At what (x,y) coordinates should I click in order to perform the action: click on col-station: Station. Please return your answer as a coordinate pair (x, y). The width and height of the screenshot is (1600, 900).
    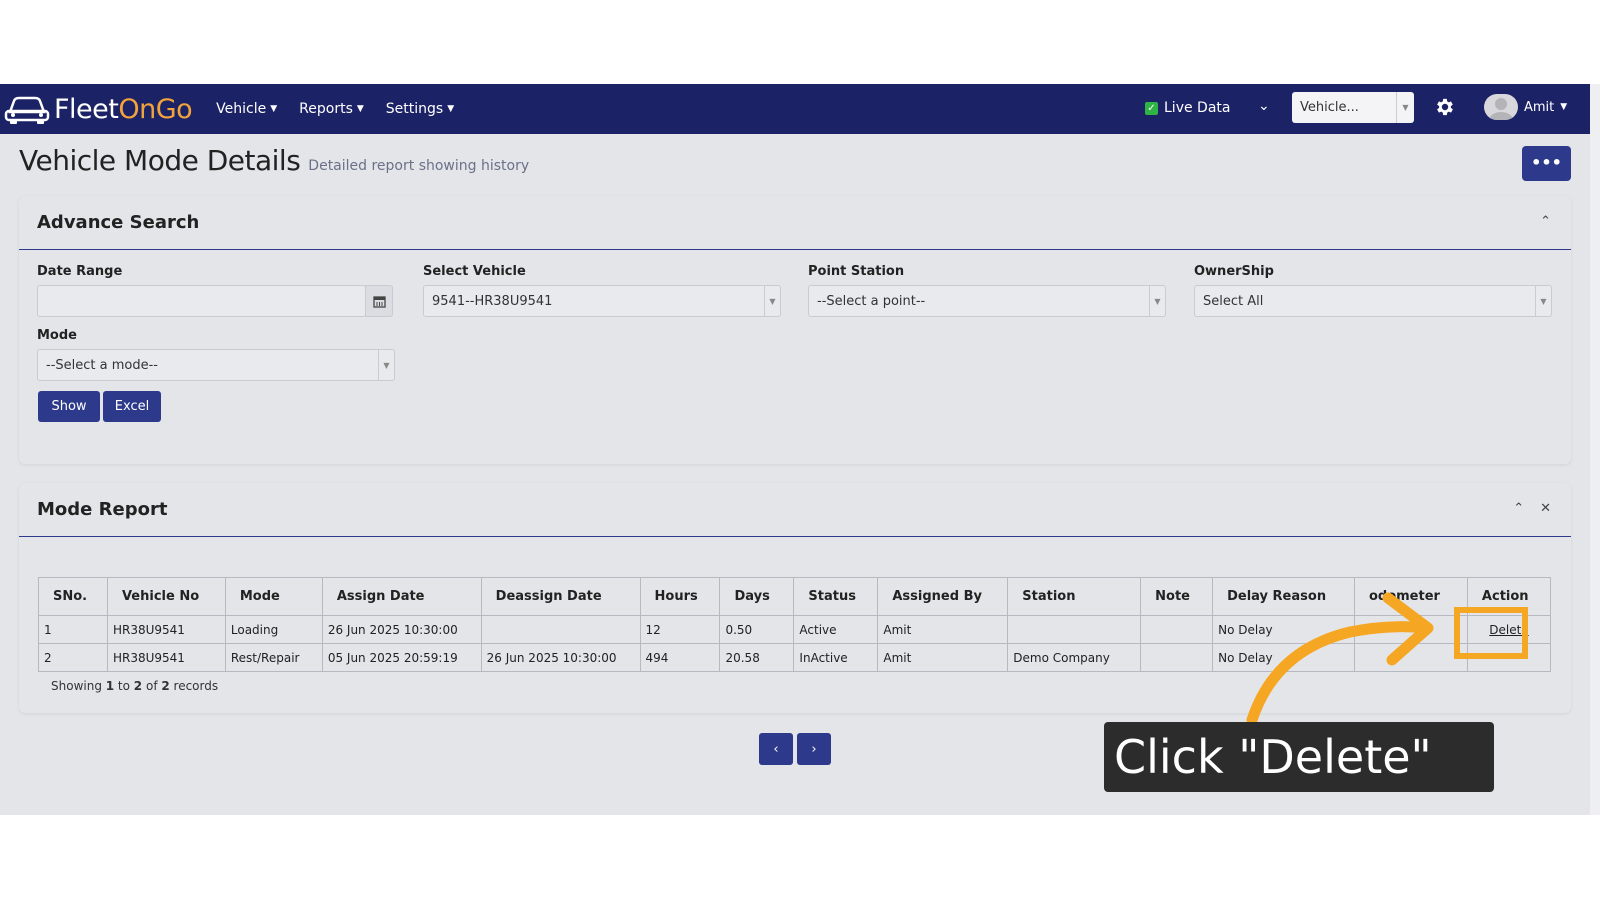
    Looking at the image, I should click on (1074, 596).